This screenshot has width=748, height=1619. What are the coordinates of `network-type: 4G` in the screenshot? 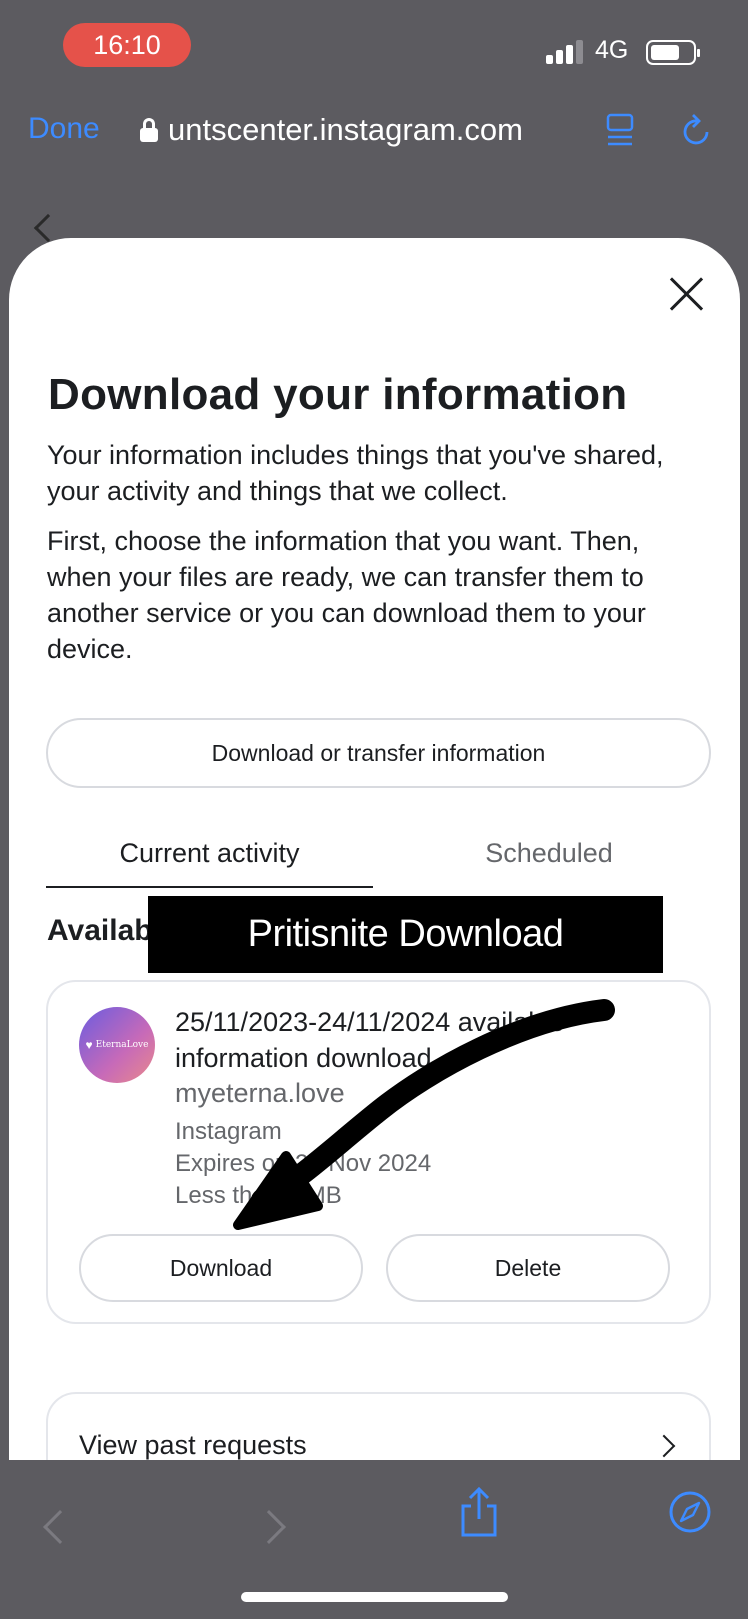 It's located at (612, 50).